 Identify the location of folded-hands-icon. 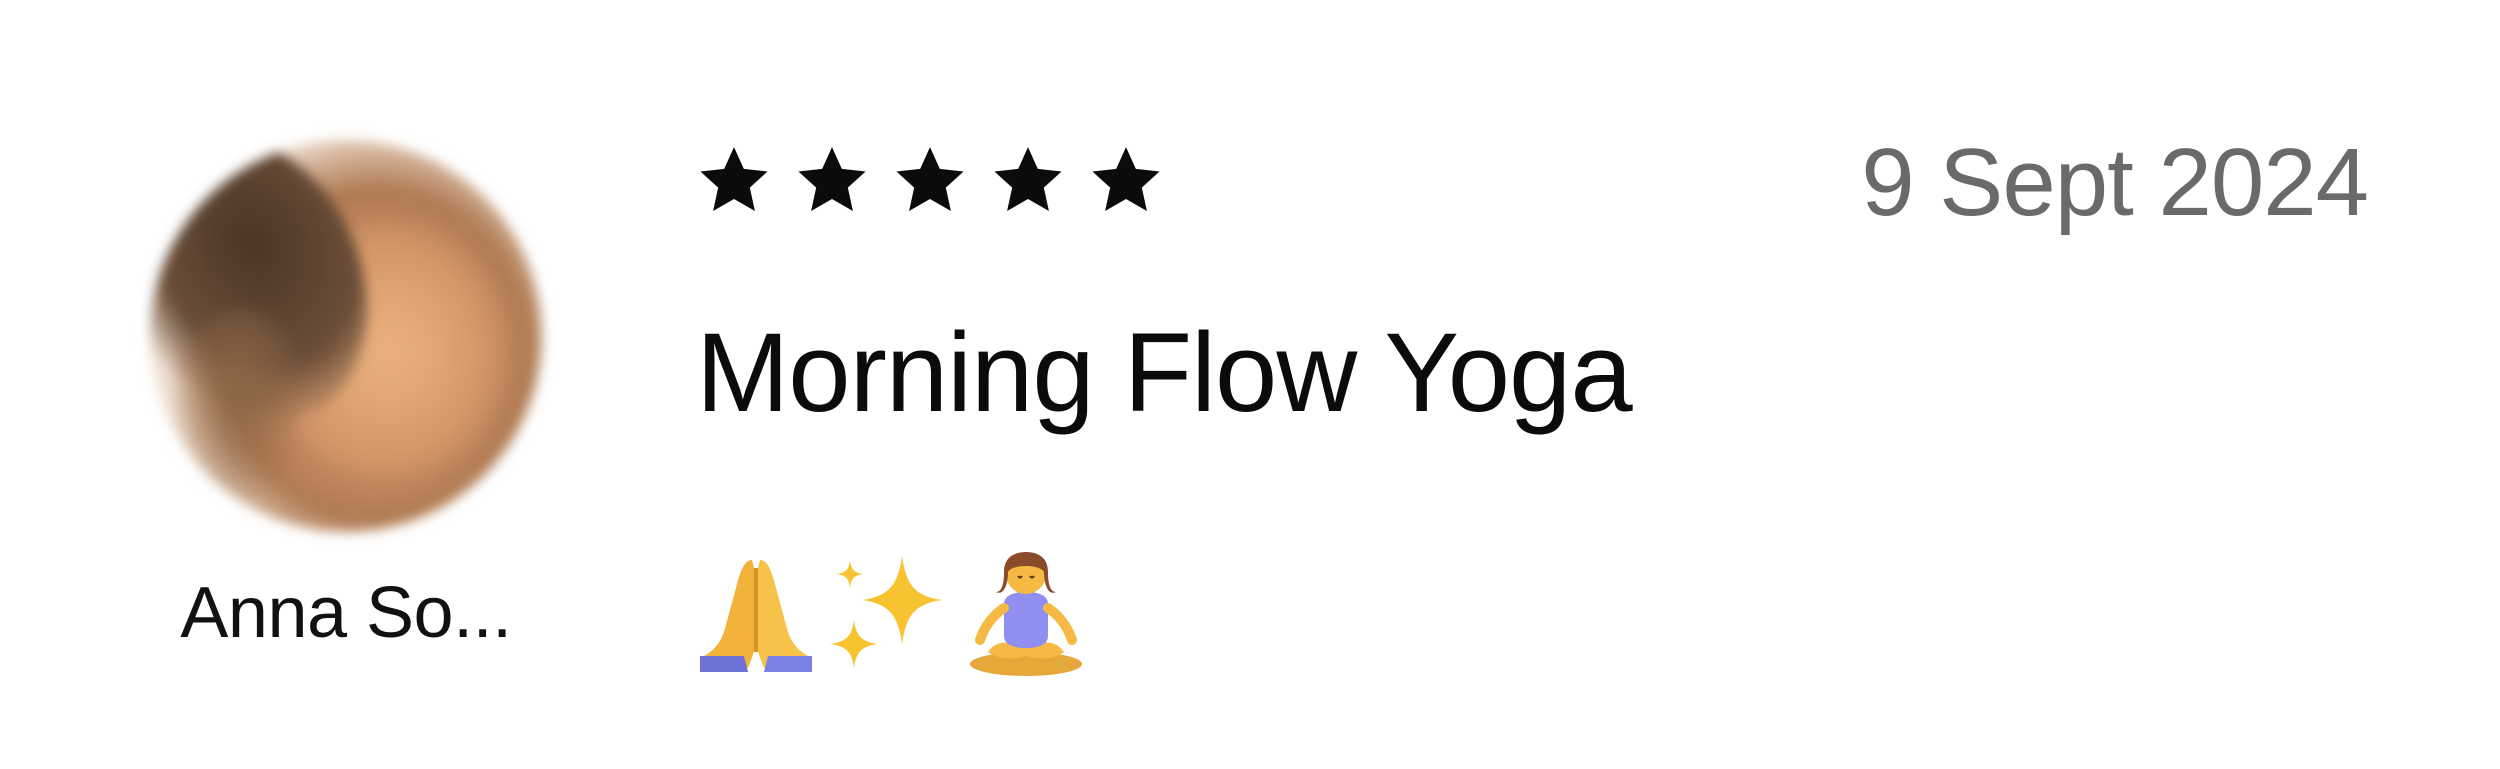
(756, 616).